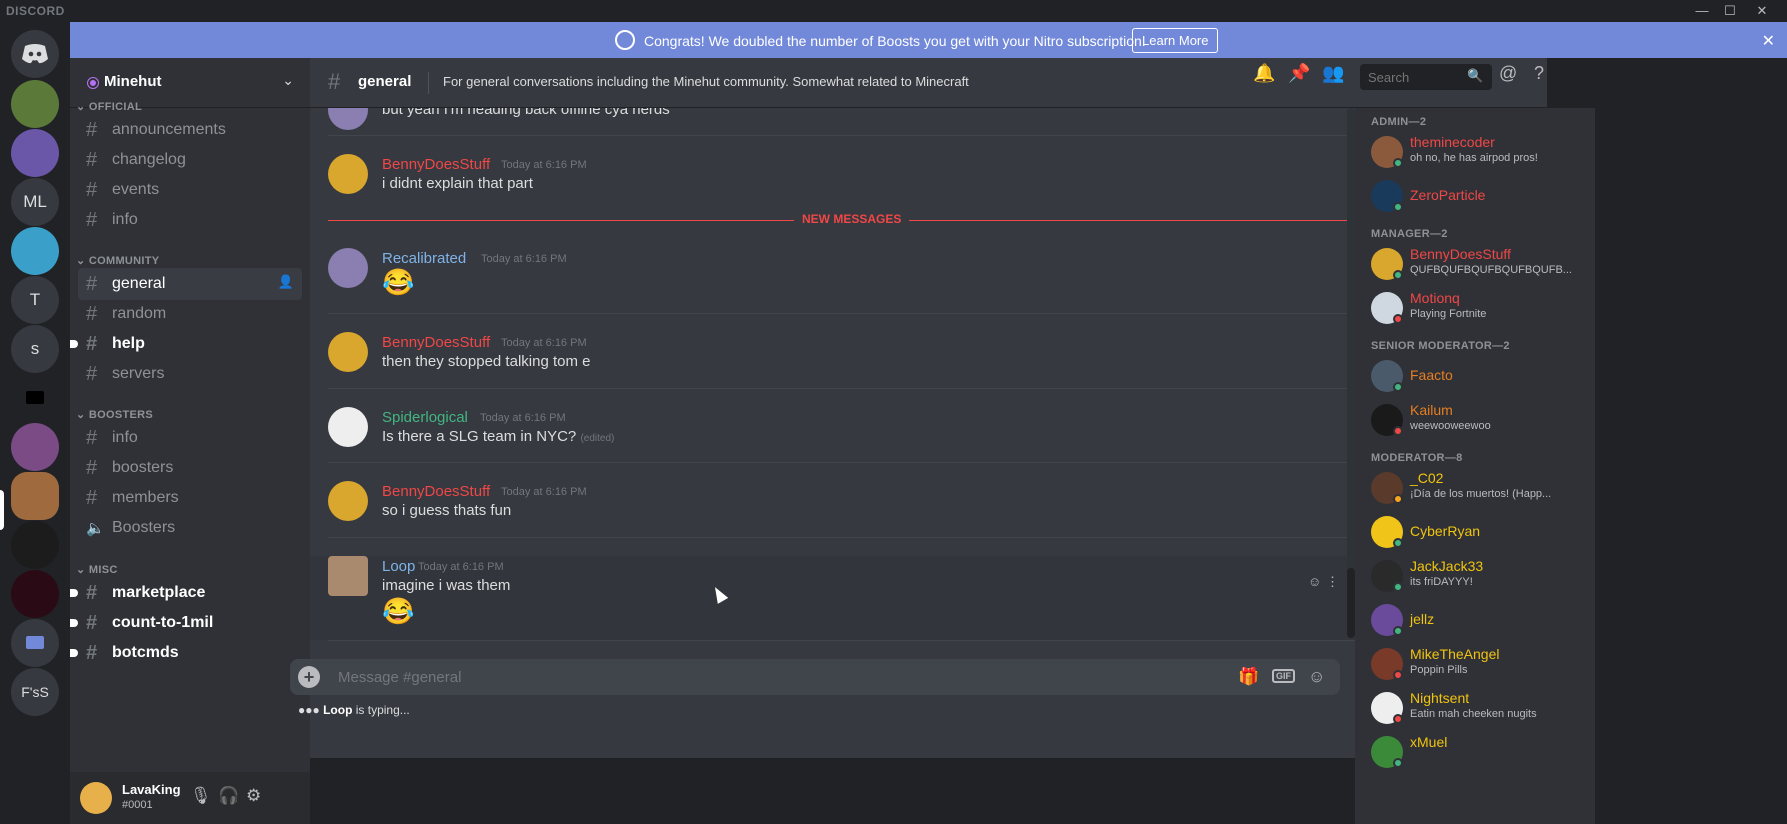 Image resolution: width=1787 pixels, height=824 pixels. Describe the element at coordinates (1475, 620) in the screenshot. I see `member-item: jellz` at that location.